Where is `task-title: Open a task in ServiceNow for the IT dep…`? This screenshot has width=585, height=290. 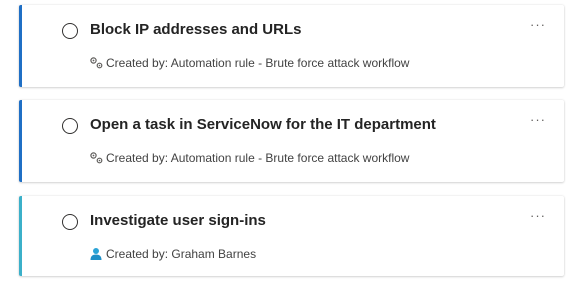
task-title: Open a task in ServiceNow for the IT dep… is located at coordinates (263, 124).